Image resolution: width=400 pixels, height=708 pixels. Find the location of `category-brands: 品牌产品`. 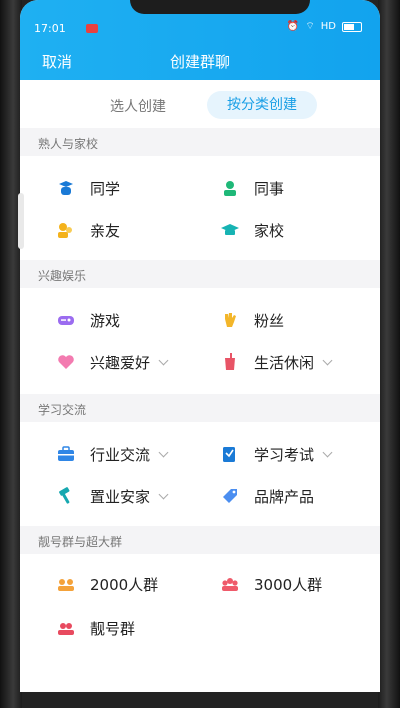

category-brands: 品牌产品 is located at coordinates (267, 496).